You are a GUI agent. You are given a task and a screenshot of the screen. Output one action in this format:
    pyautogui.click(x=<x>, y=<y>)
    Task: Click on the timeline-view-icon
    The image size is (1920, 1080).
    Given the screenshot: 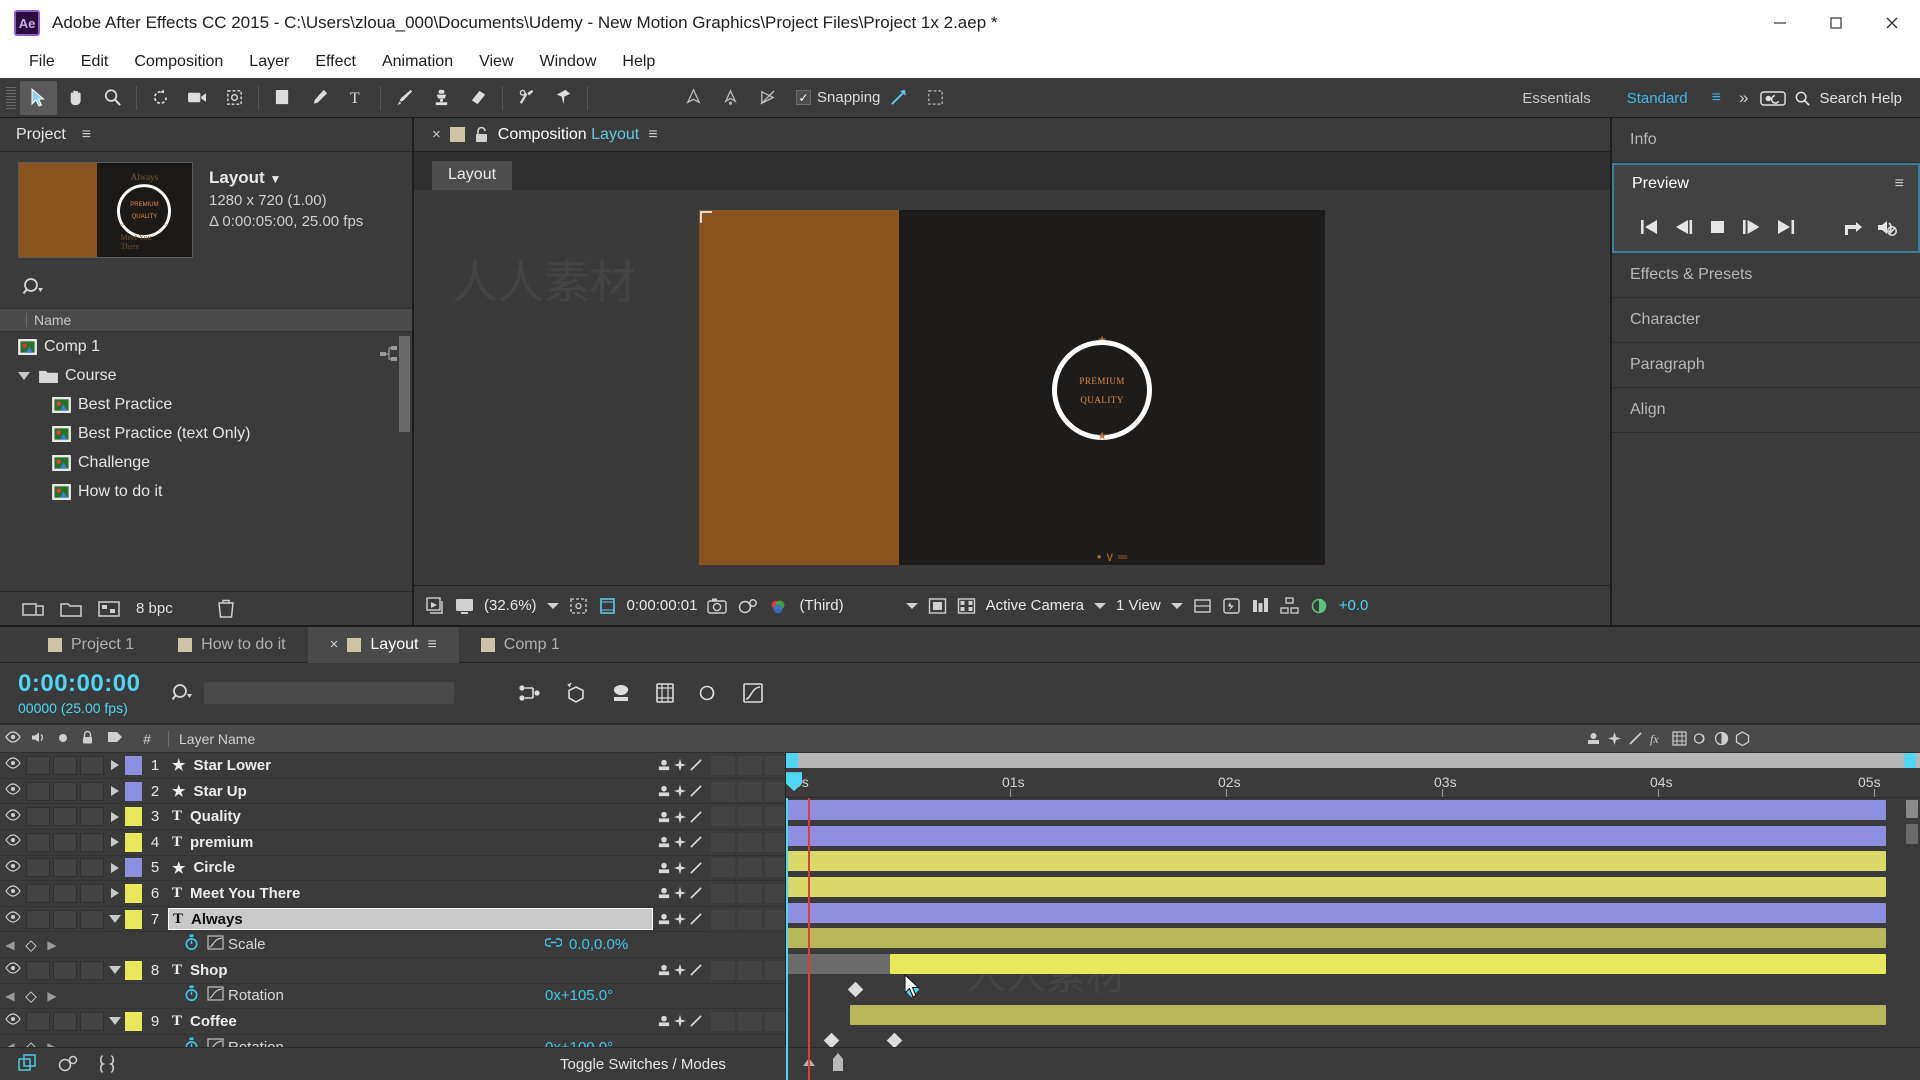 What is the action you would take?
    pyautogui.click(x=1260, y=606)
    